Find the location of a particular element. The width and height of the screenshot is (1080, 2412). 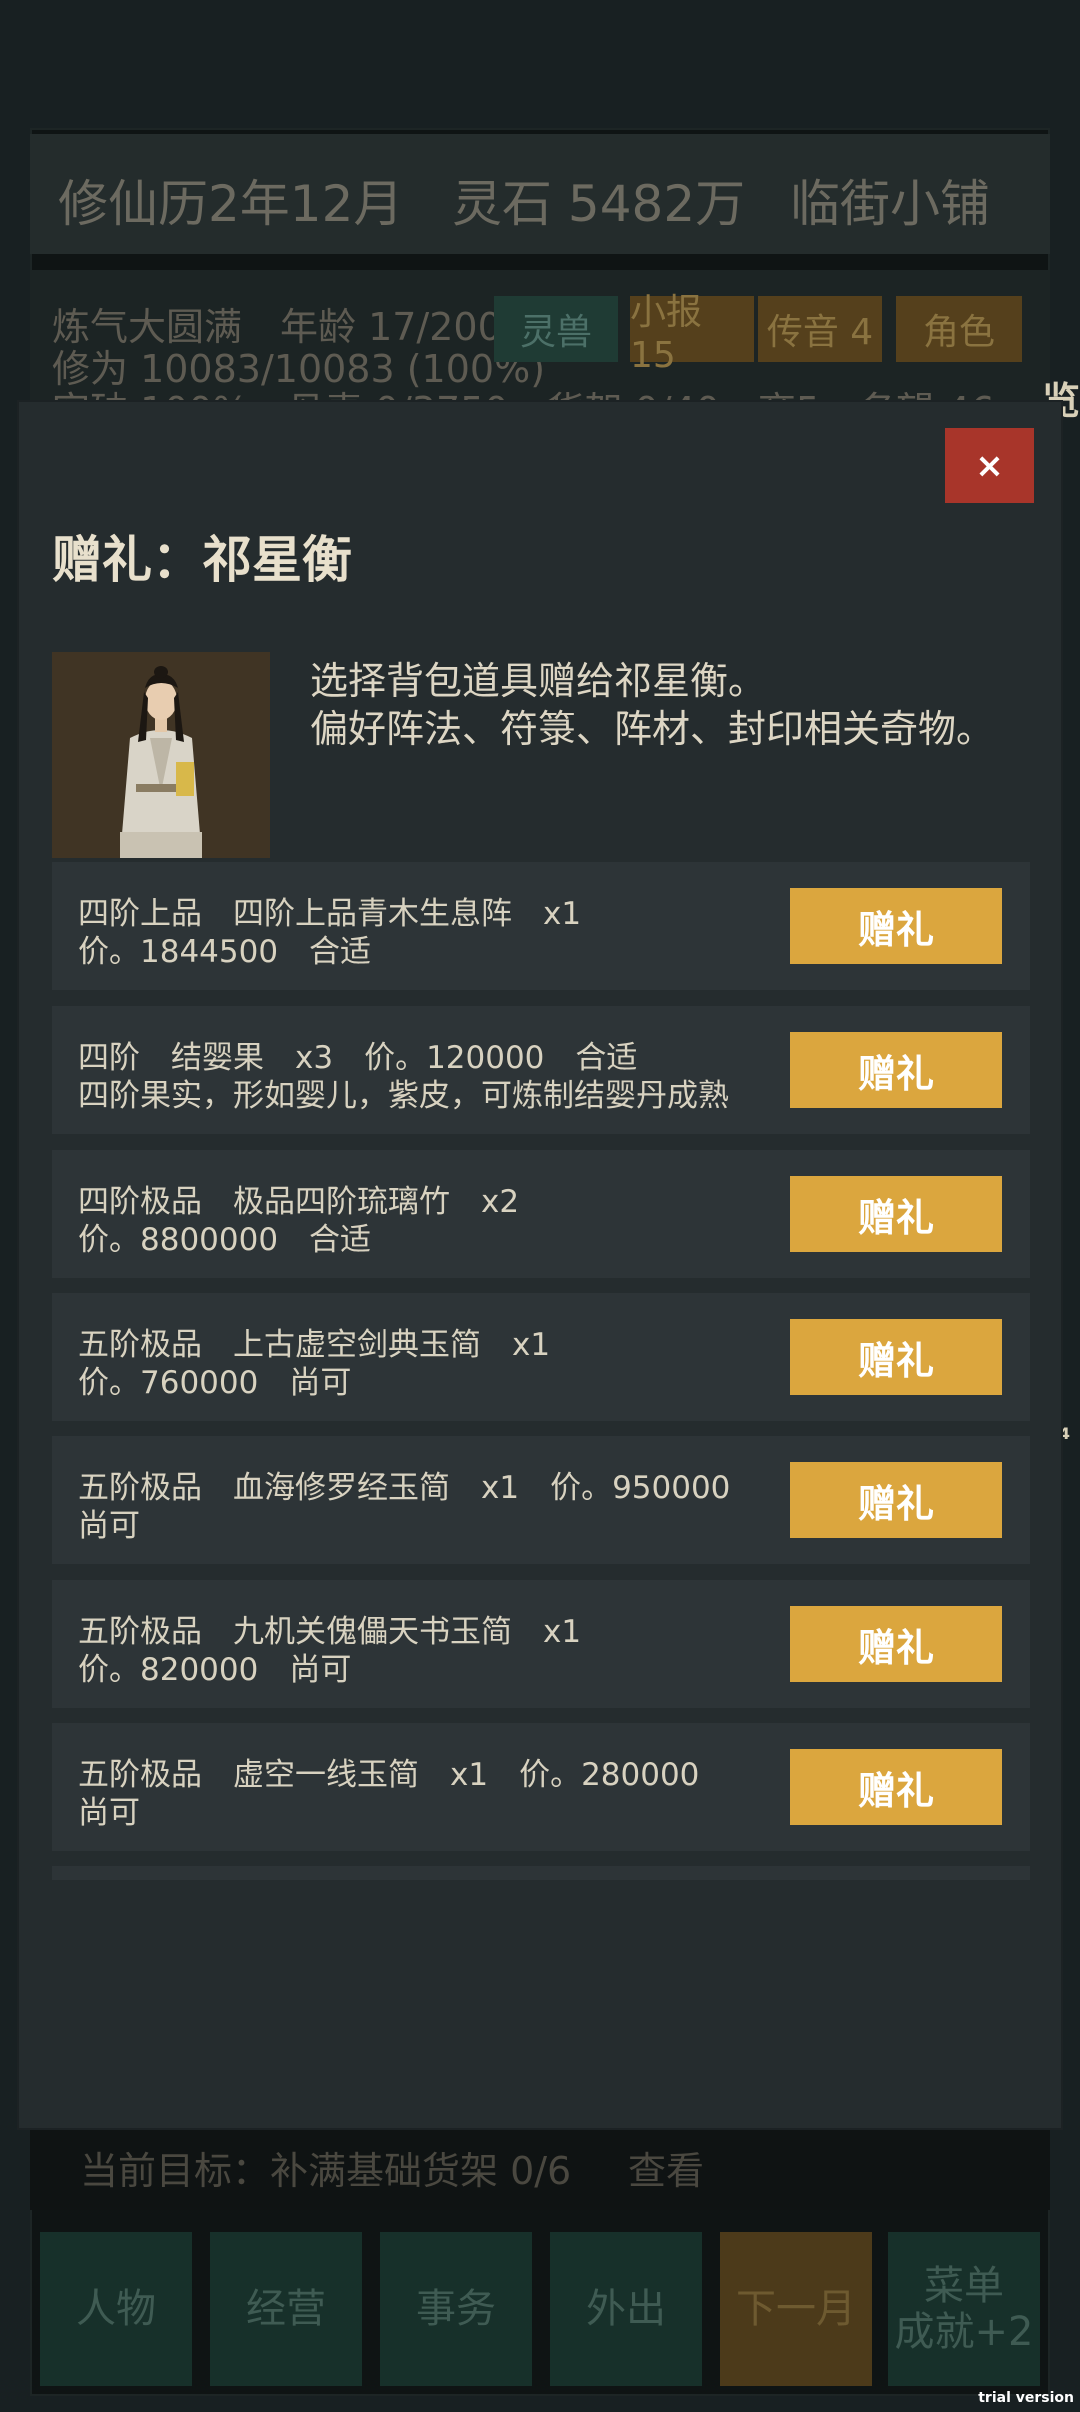

item-detail: 价。8800000 合适 is located at coordinates (225, 1240).